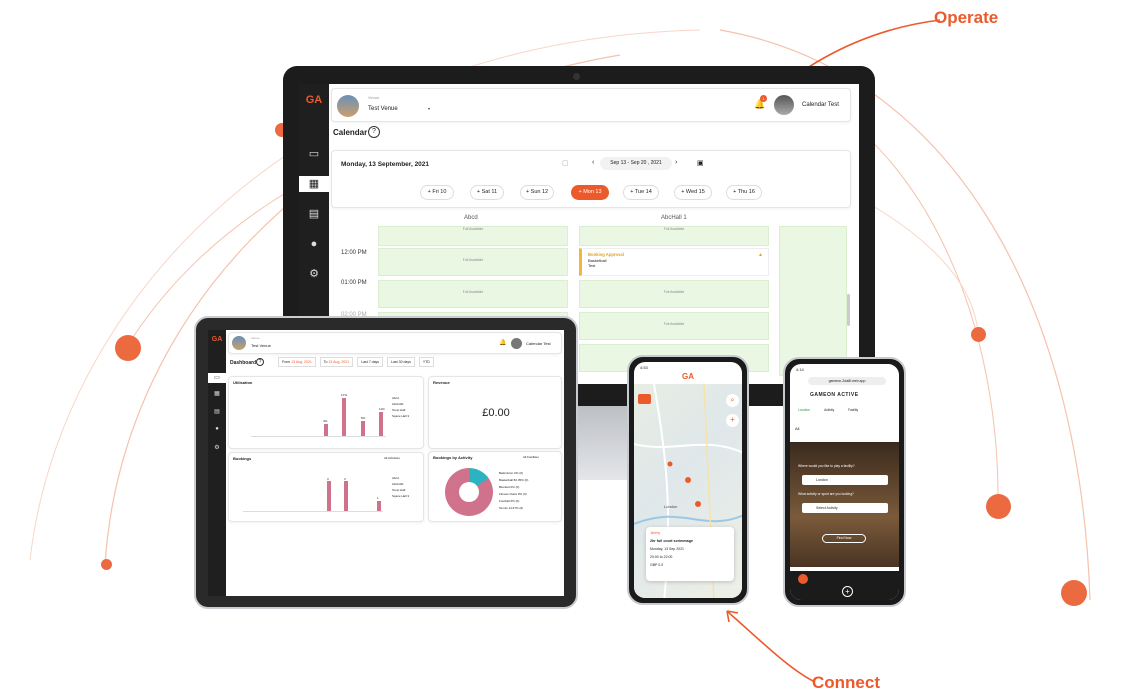 Image resolution: width=1131 pixels, height=700 pixels. Describe the element at coordinates (401, 362) in the screenshot. I see `filter-button: Last 30 days` at that location.